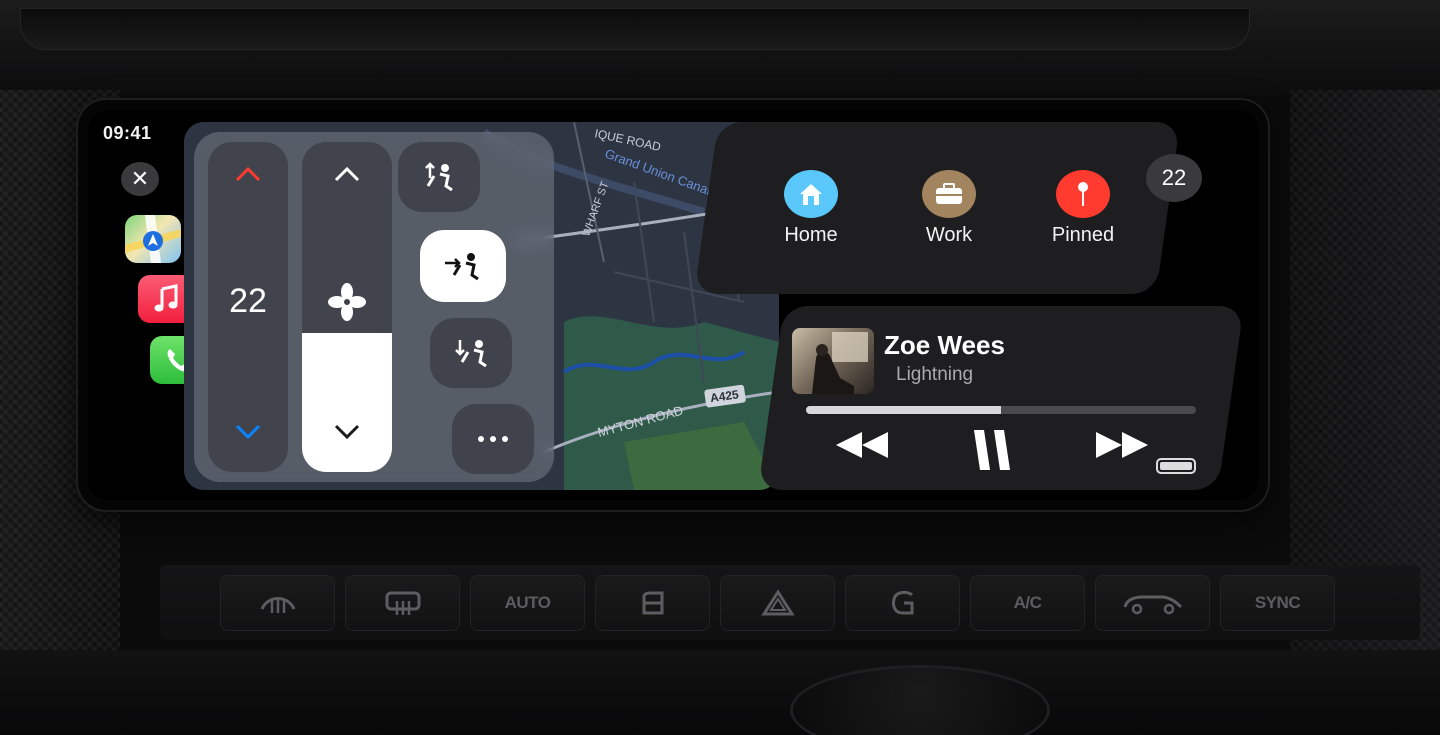 This screenshot has height=735, width=1440. Describe the element at coordinates (1176, 466) in the screenshot. I see `battery-icon` at that location.